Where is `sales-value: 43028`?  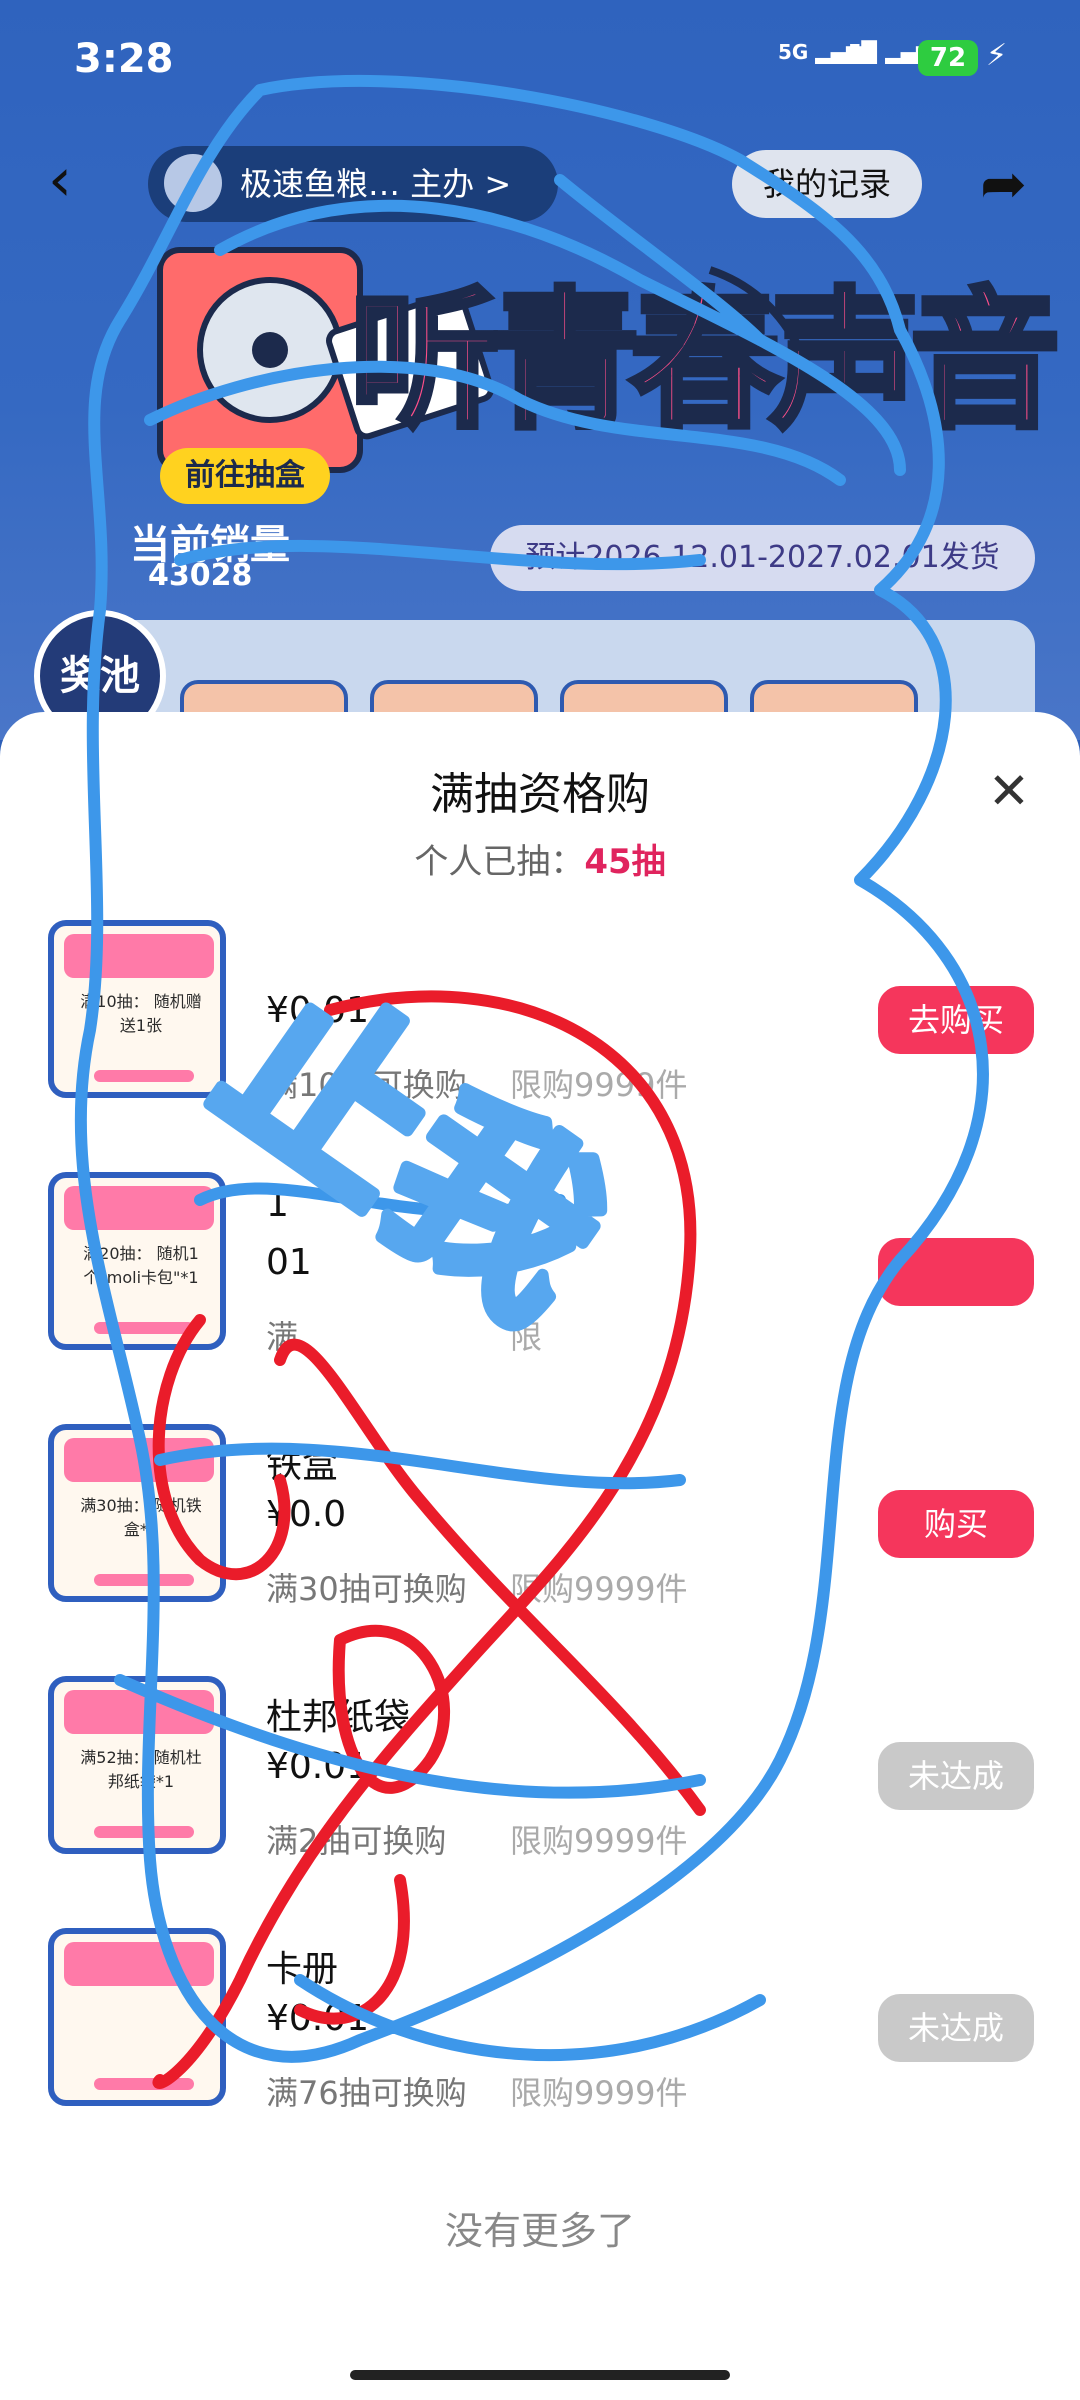
sales-value: 43028 is located at coordinates (200, 575).